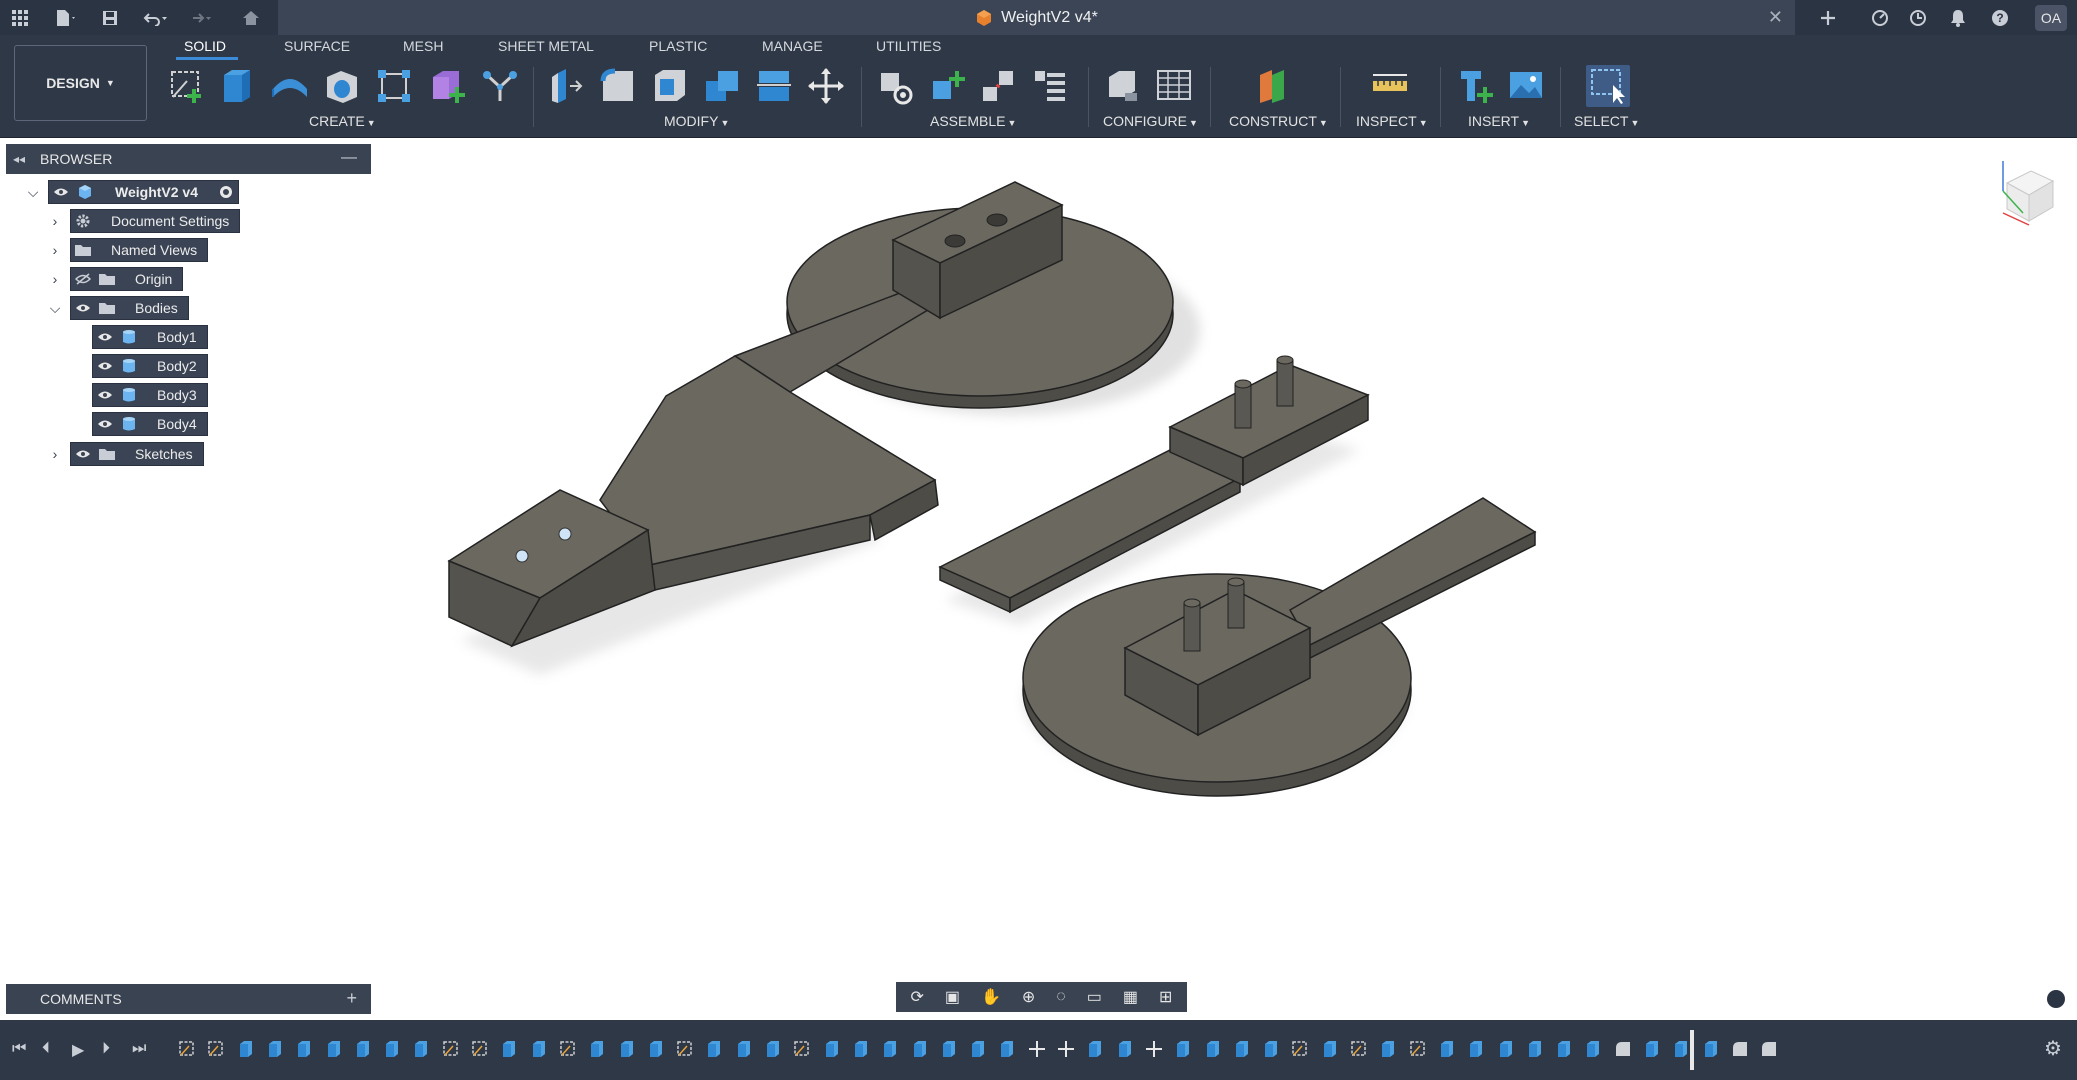  What do you see at coordinates (142, 221) in the screenshot?
I see `tree-item-document-settings: › Document Settings` at bounding box center [142, 221].